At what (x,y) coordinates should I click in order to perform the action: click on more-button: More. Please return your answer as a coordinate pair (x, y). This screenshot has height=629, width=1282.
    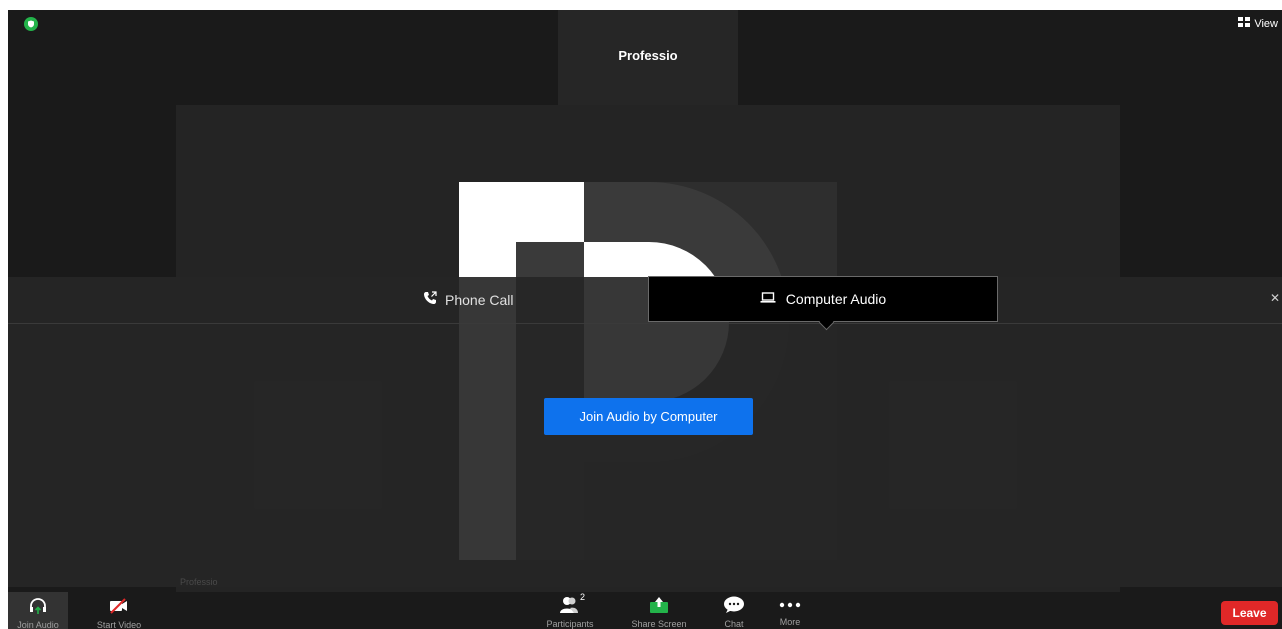
    Looking at the image, I should click on (790, 610).